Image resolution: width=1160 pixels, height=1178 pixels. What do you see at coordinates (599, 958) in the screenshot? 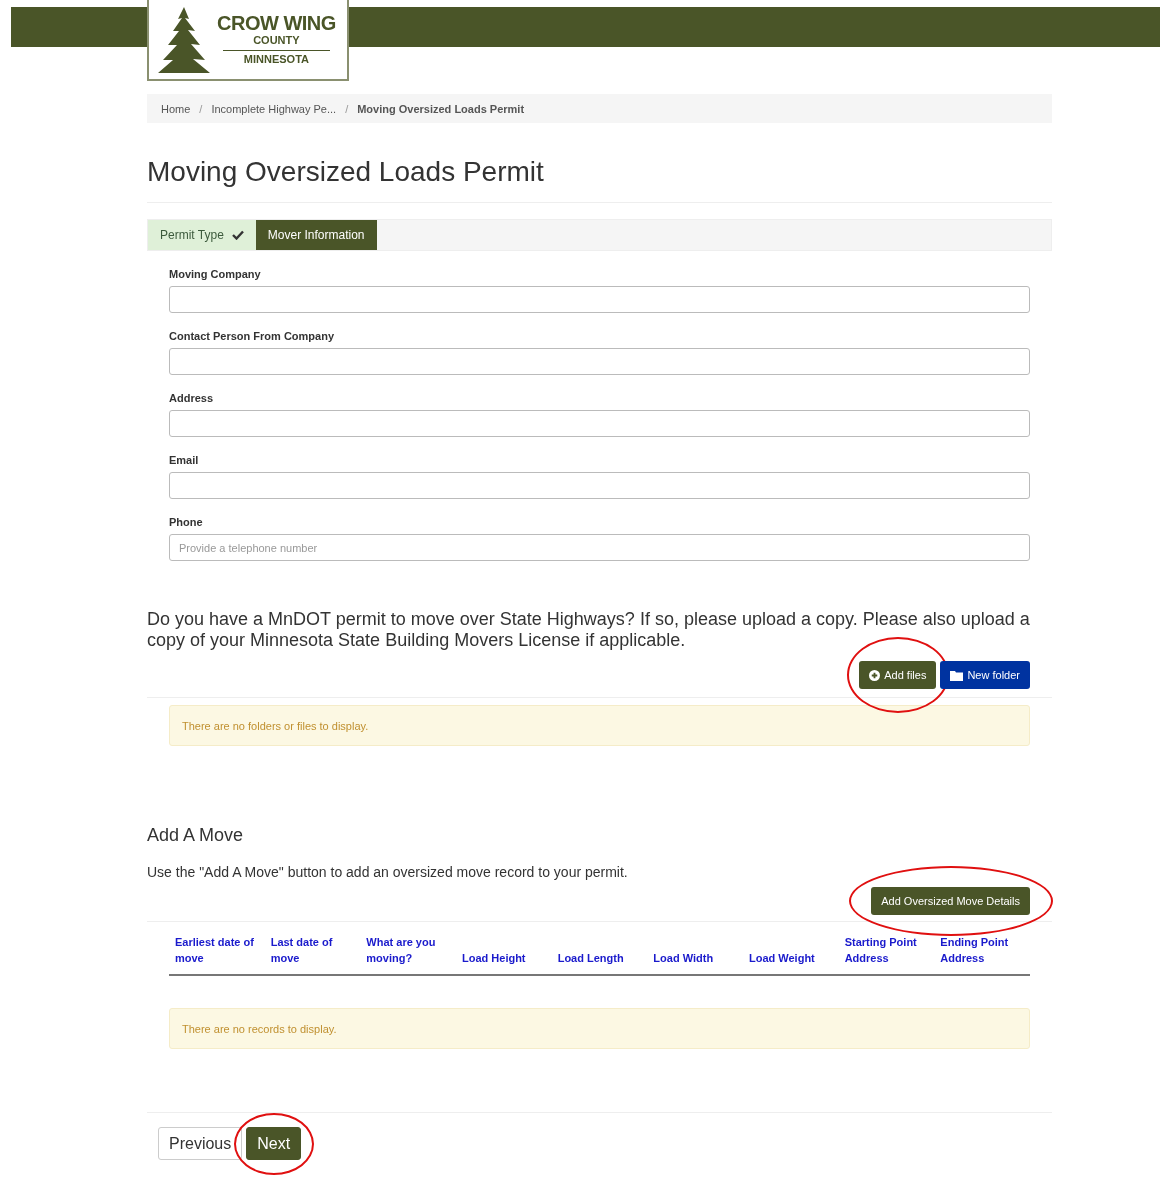
I see `column-header: Load Length` at bounding box center [599, 958].